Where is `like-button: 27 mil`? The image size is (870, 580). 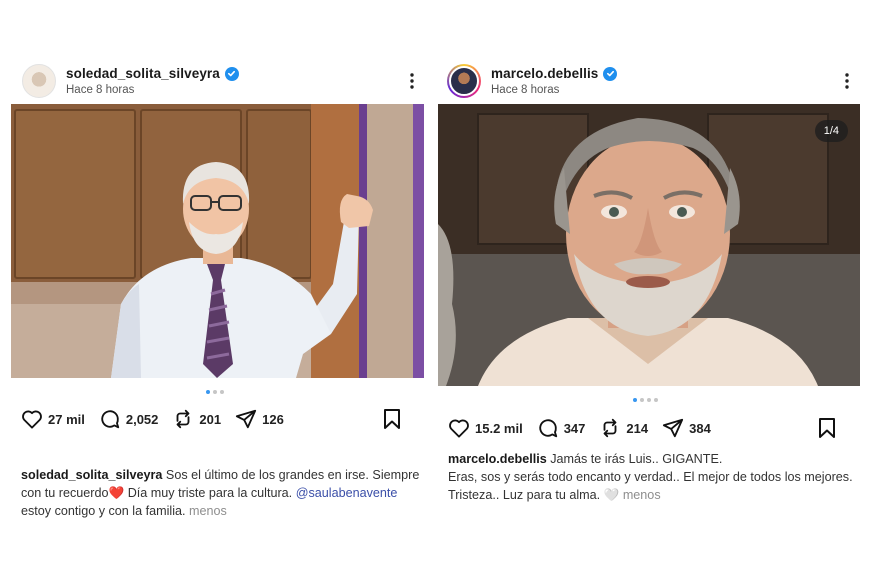
like-button: 27 mil is located at coordinates (53, 419).